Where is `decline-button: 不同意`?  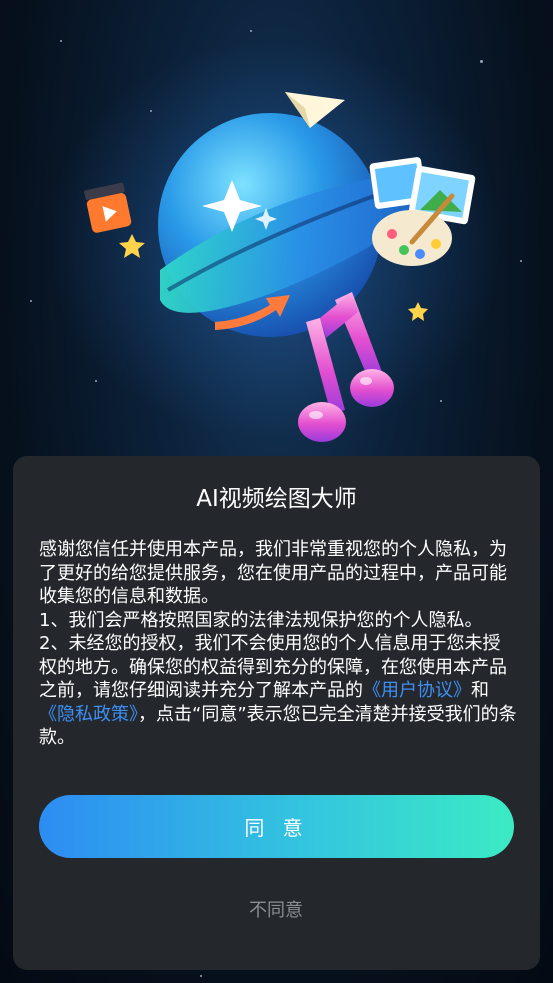 decline-button: 不同意 is located at coordinates (276, 911).